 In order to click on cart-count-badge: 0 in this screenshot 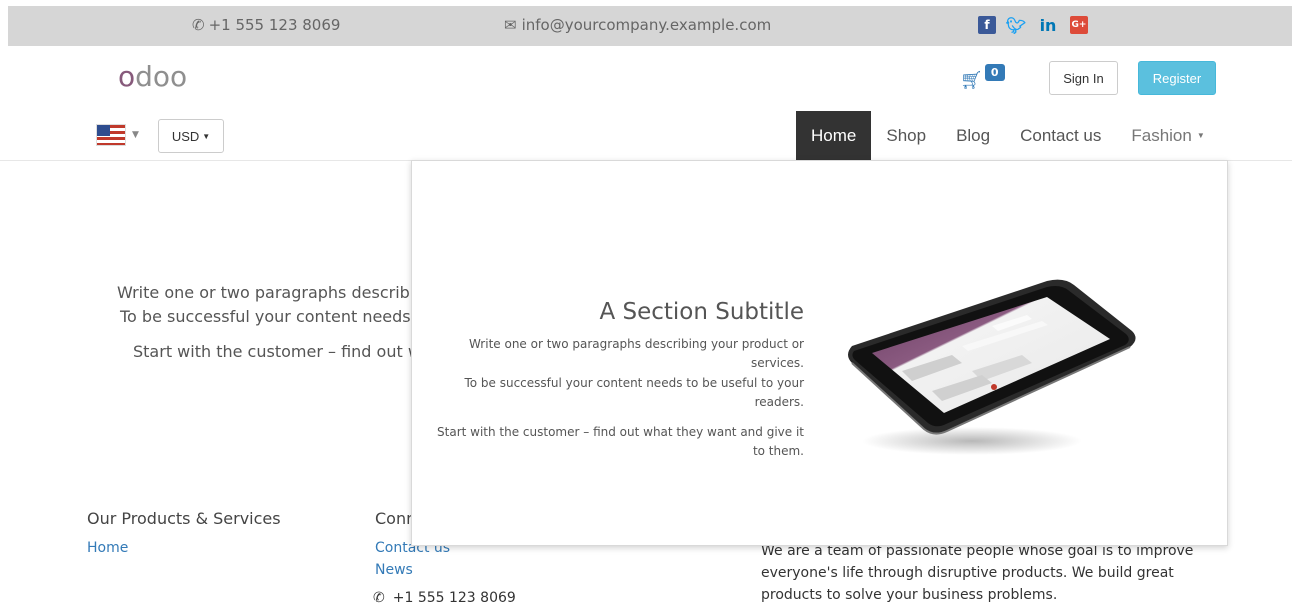, I will do `click(994, 72)`.